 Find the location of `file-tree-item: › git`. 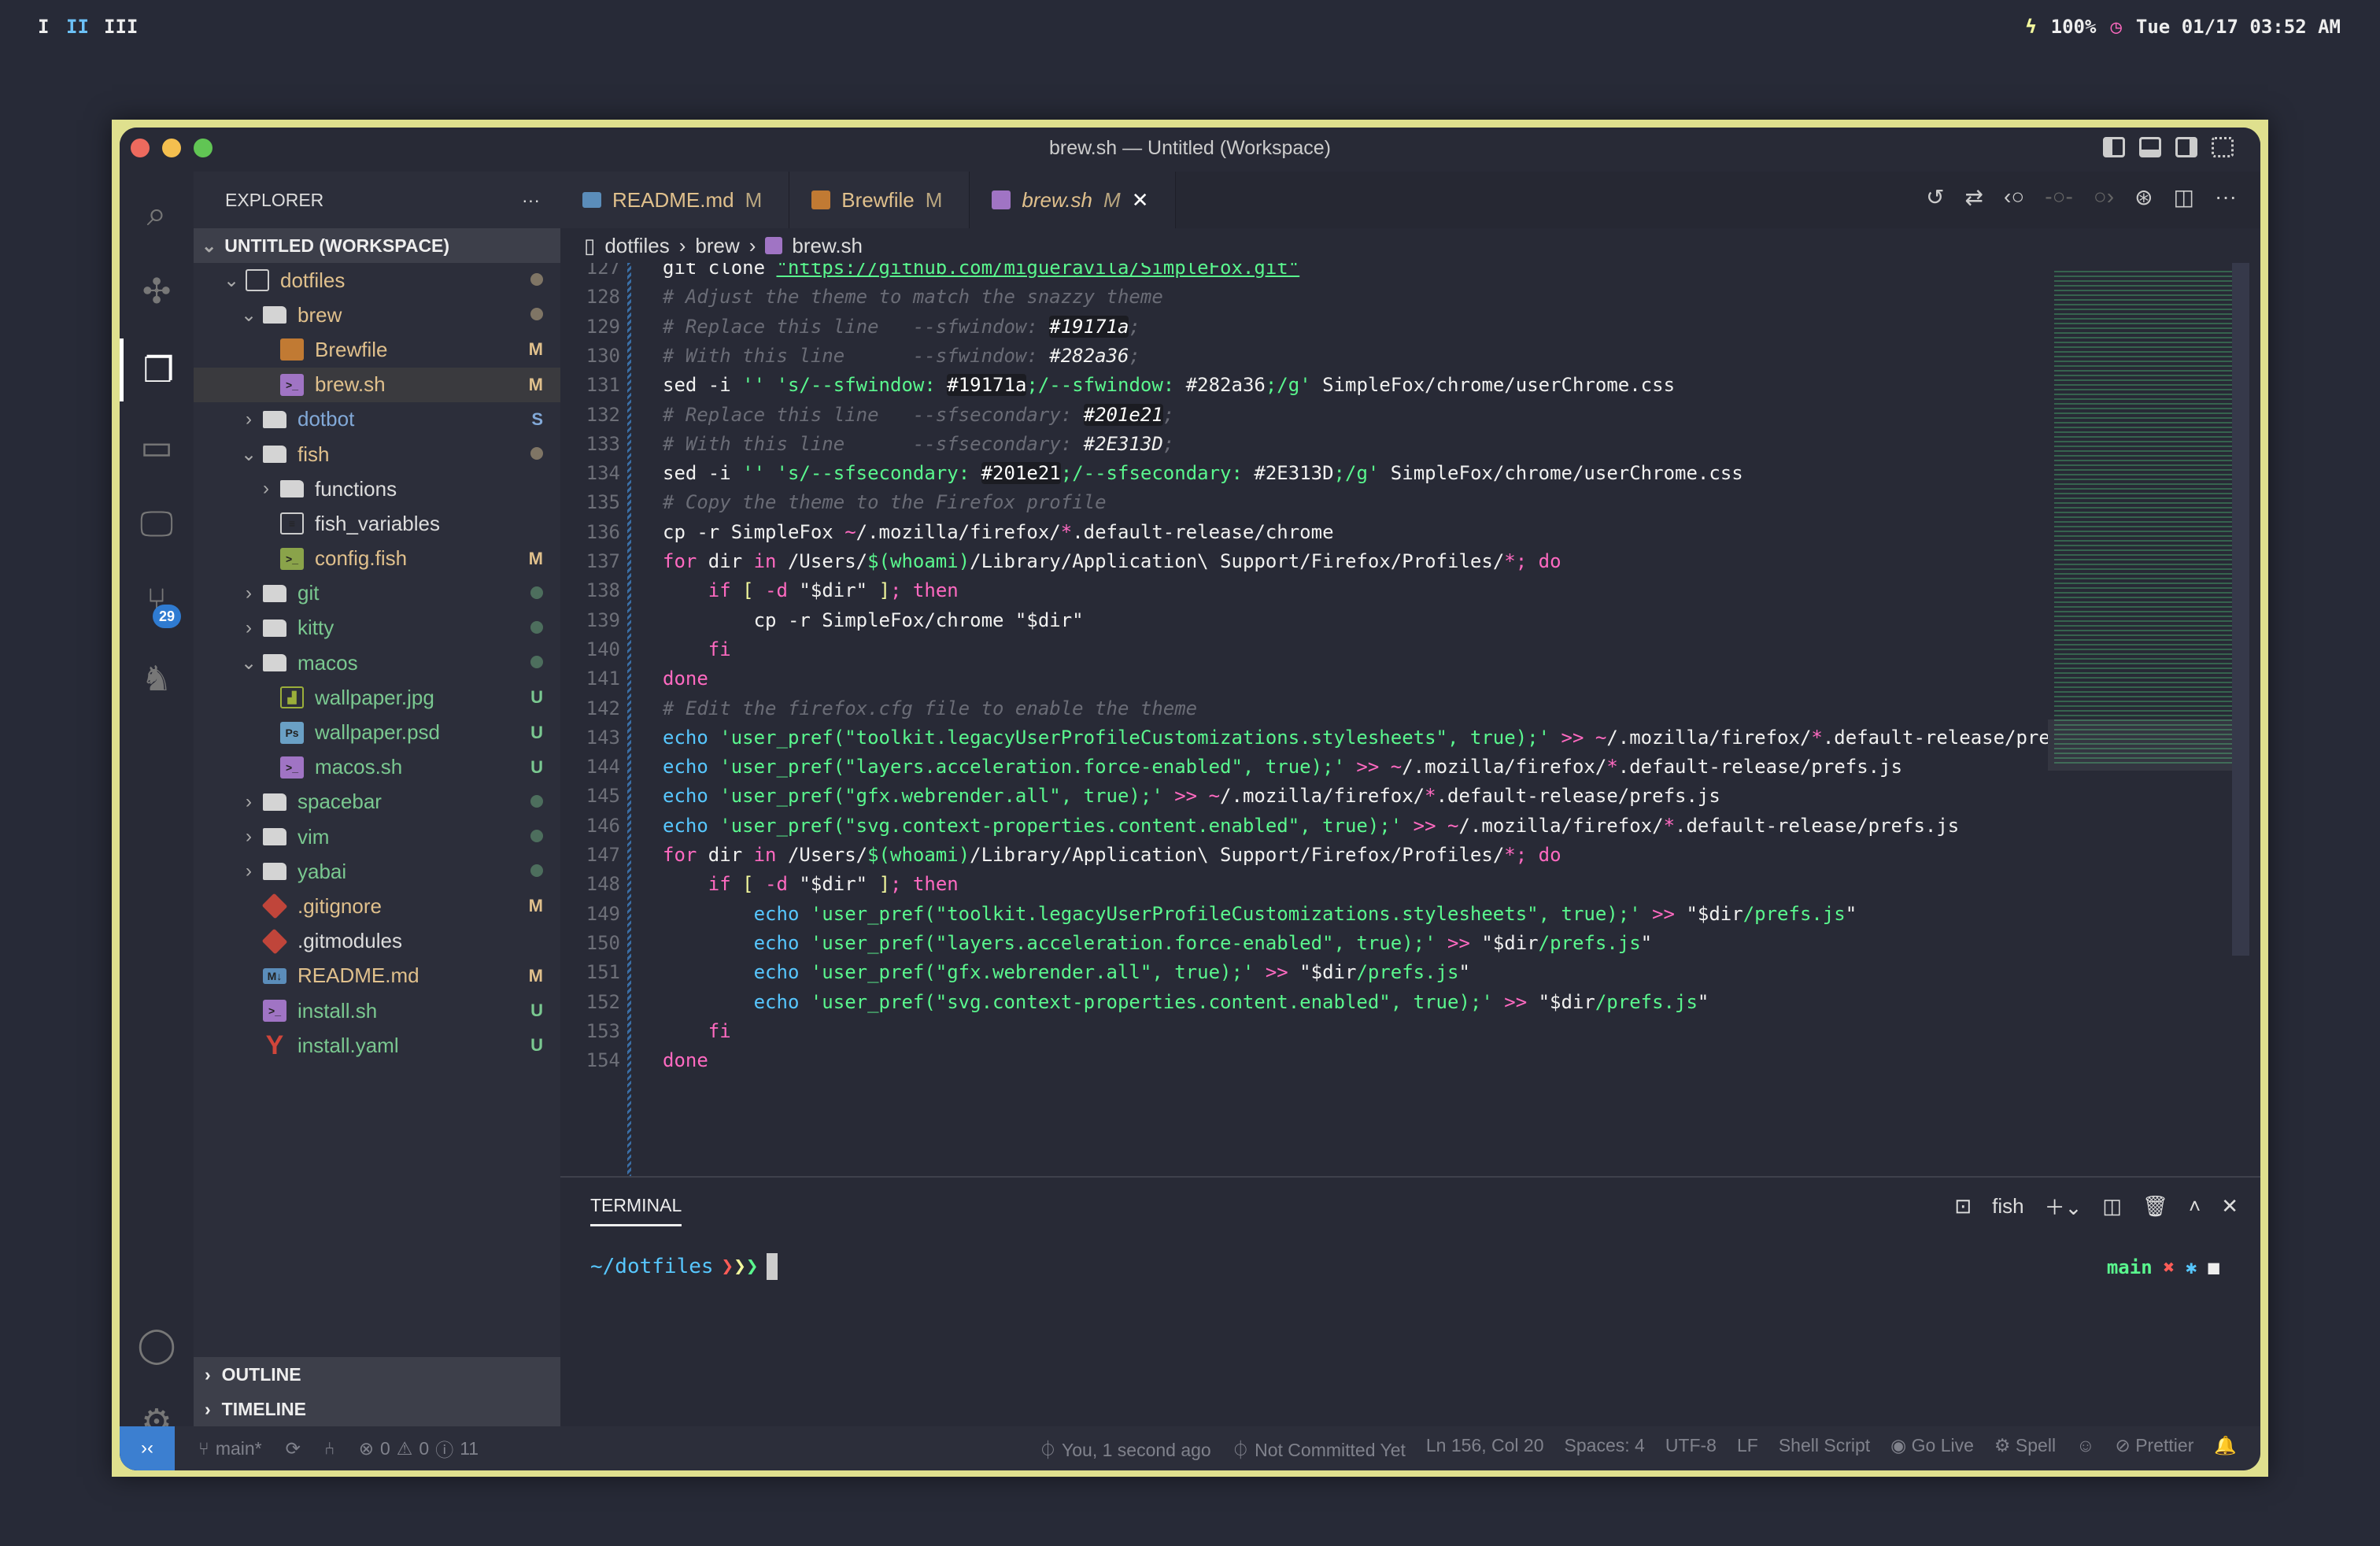

file-tree-item: › git is located at coordinates (377, 594).